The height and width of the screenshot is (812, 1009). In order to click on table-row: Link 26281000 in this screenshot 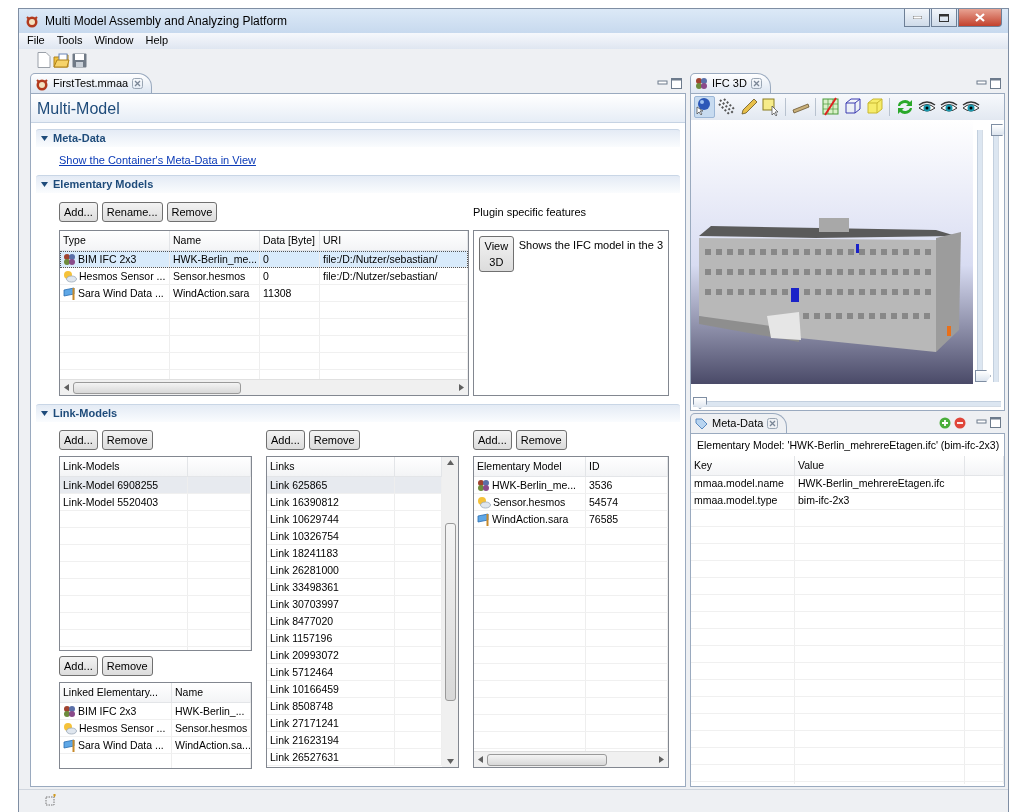, I will do `click(354, 571)`.